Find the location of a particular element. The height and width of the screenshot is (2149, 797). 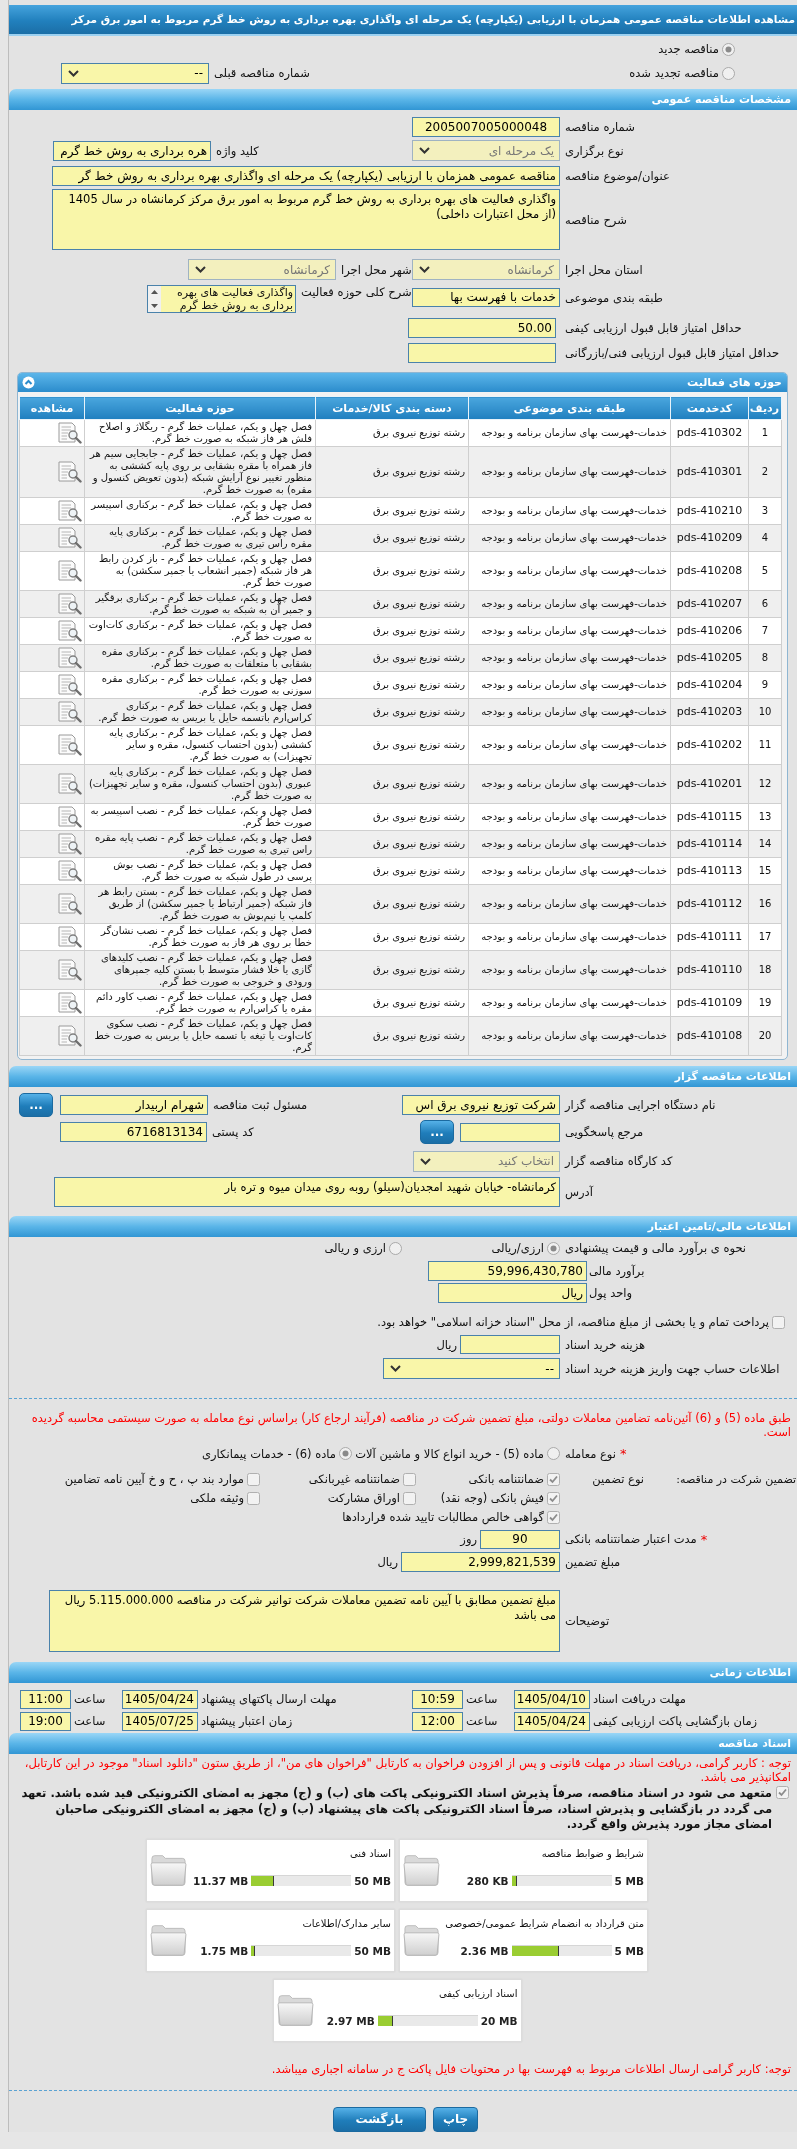

quality-score-field: 50.00 is located at coordinates (482, 328).